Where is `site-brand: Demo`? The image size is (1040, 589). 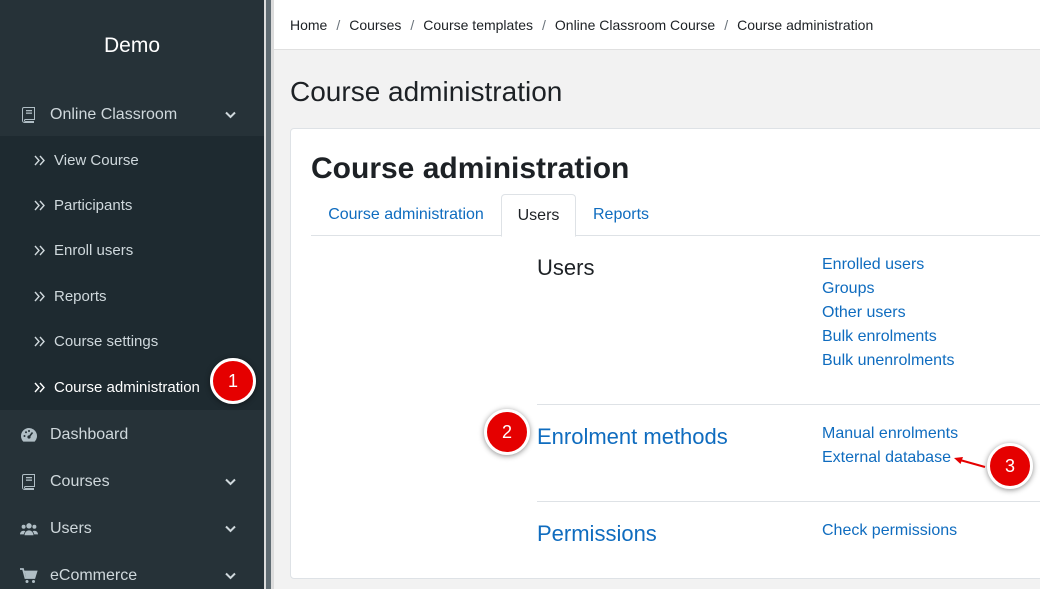 site-brand: Demo is located at coordinates (132, 46).